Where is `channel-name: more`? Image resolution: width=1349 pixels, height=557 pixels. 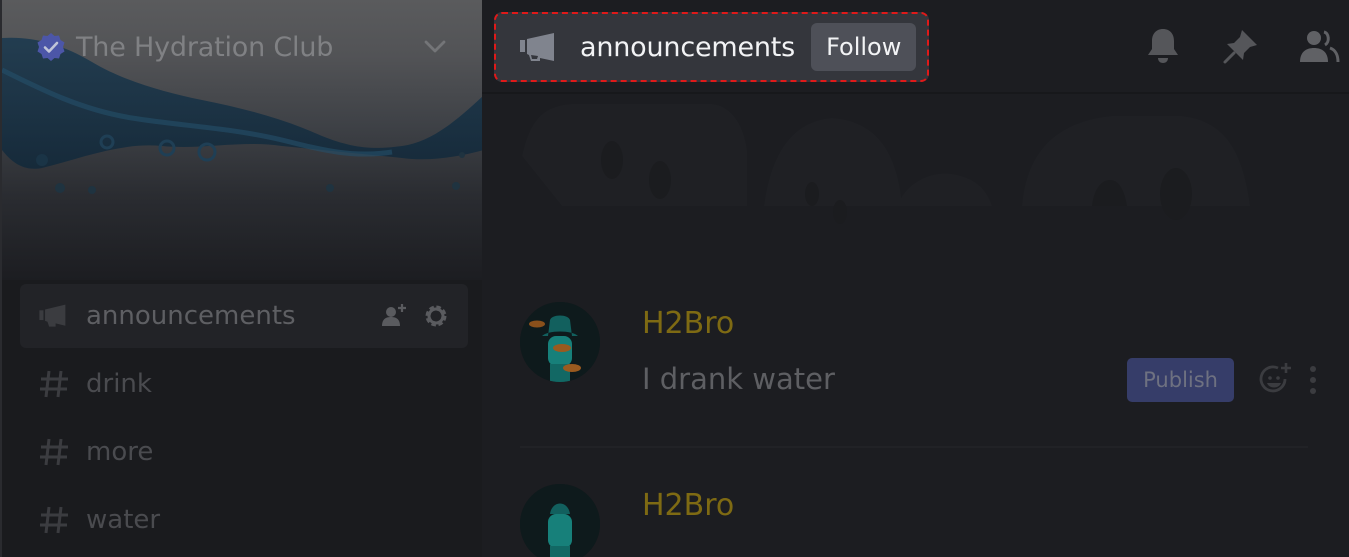 channel-name: more is located at coordinates (120, 452).